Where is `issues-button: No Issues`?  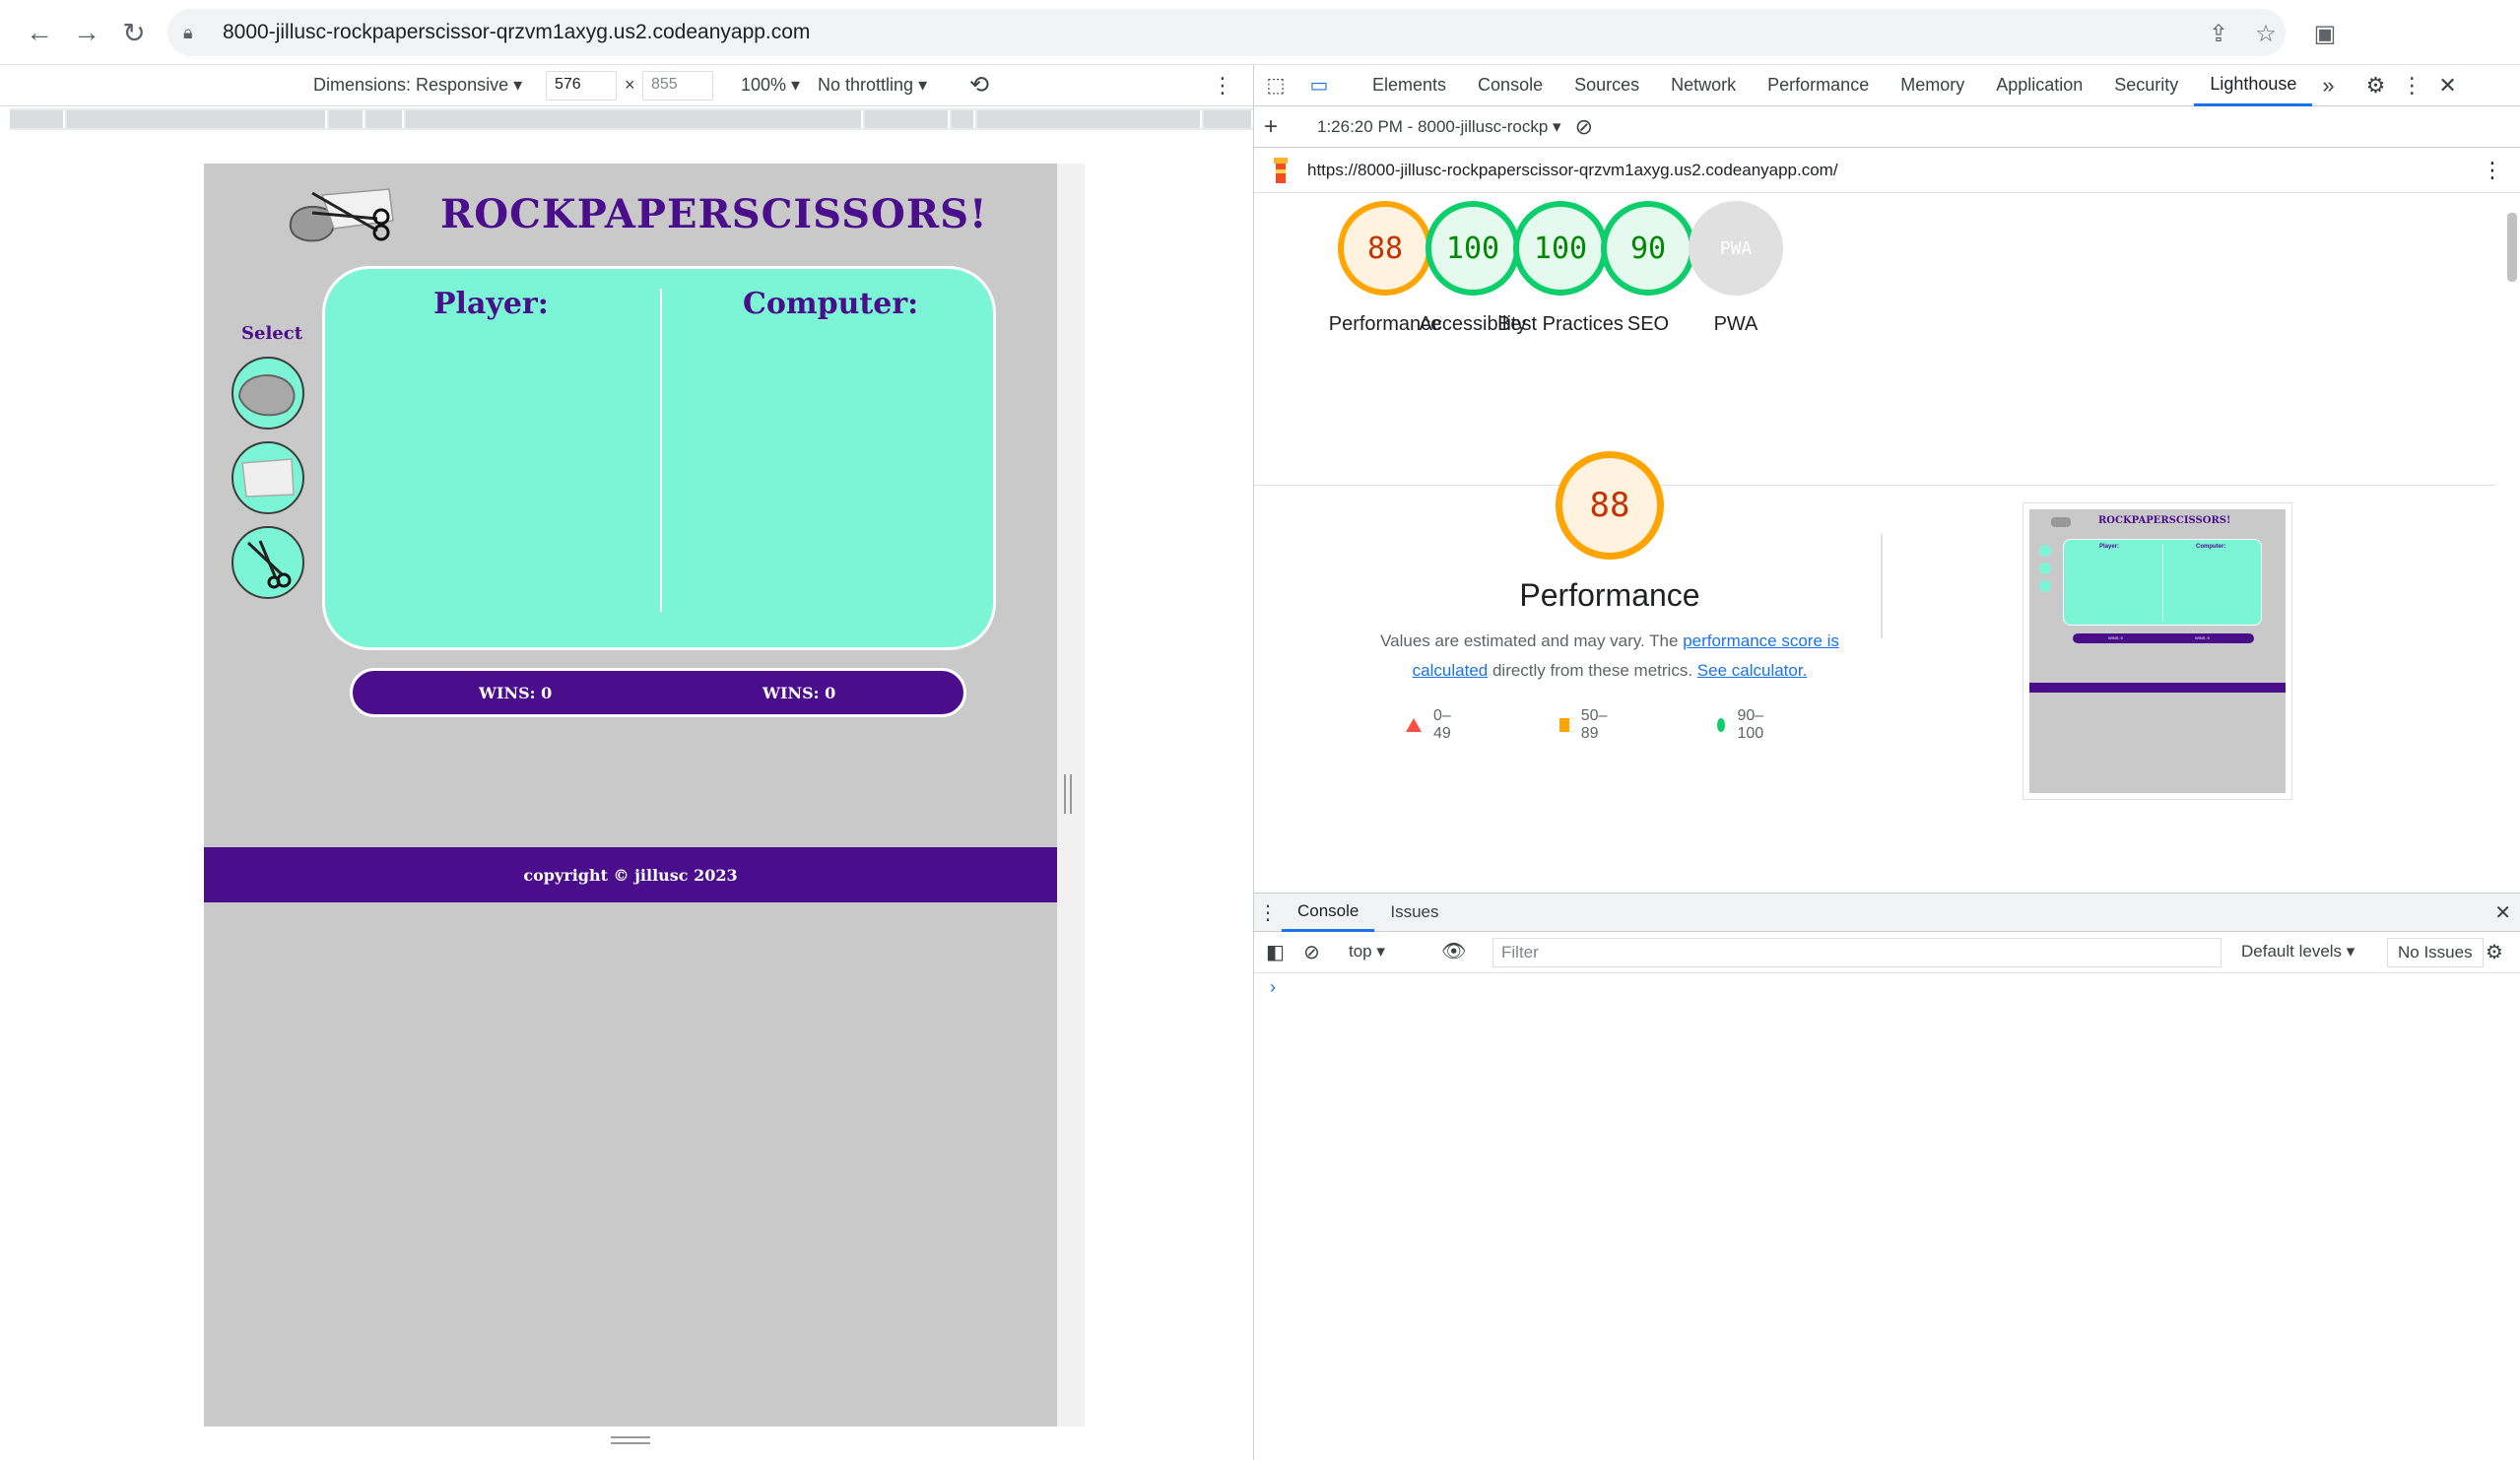
issues-button: No Issues is located at coordinates (2435, 953).